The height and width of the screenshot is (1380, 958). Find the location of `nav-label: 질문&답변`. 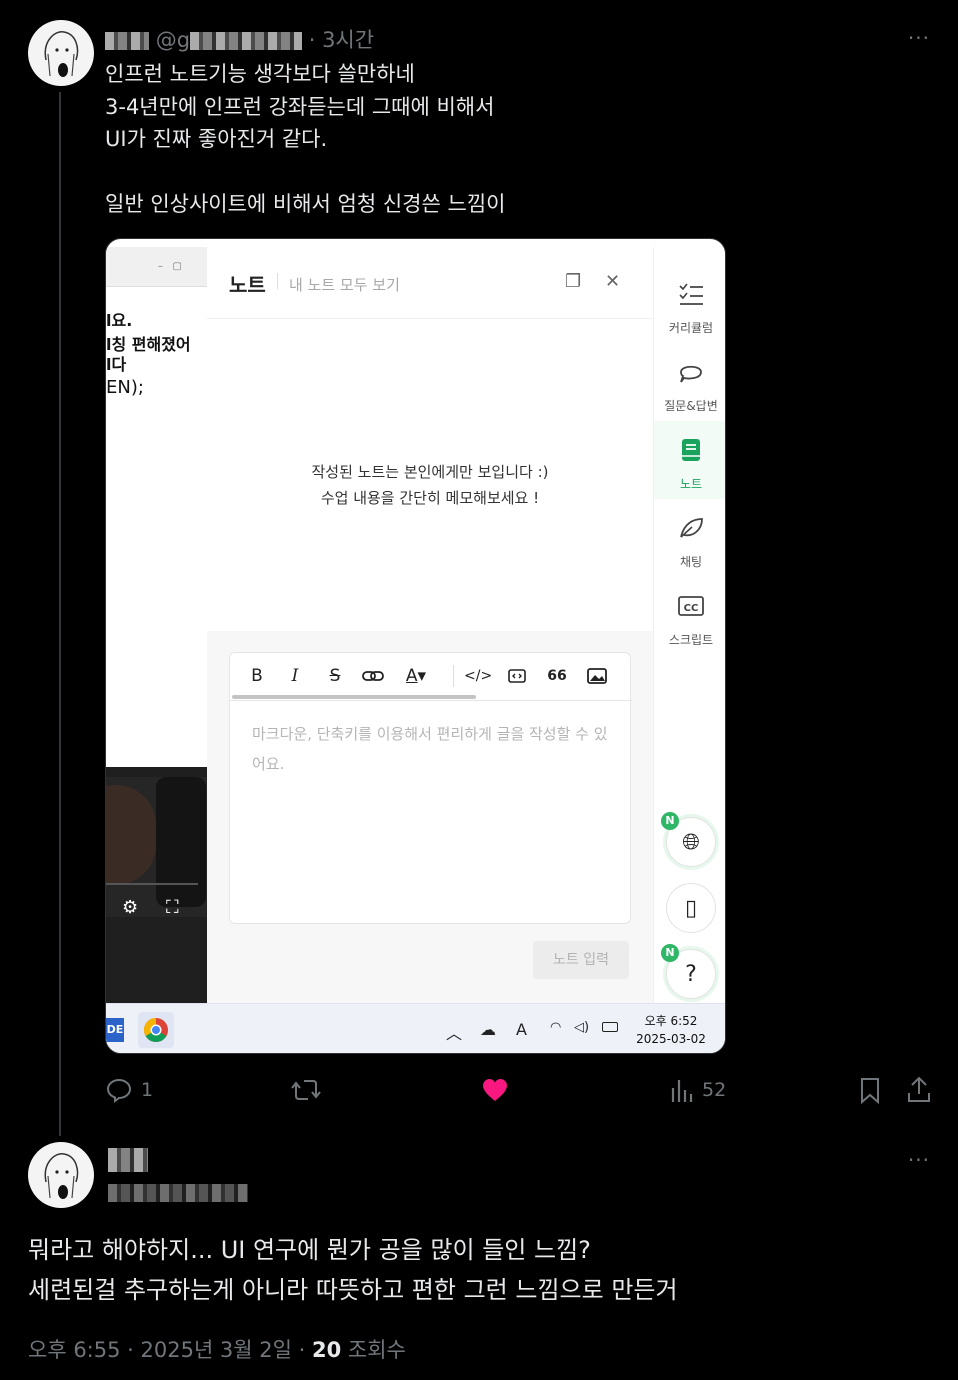

nav-label: 질문&답변 is located at coordinates (691, 406).